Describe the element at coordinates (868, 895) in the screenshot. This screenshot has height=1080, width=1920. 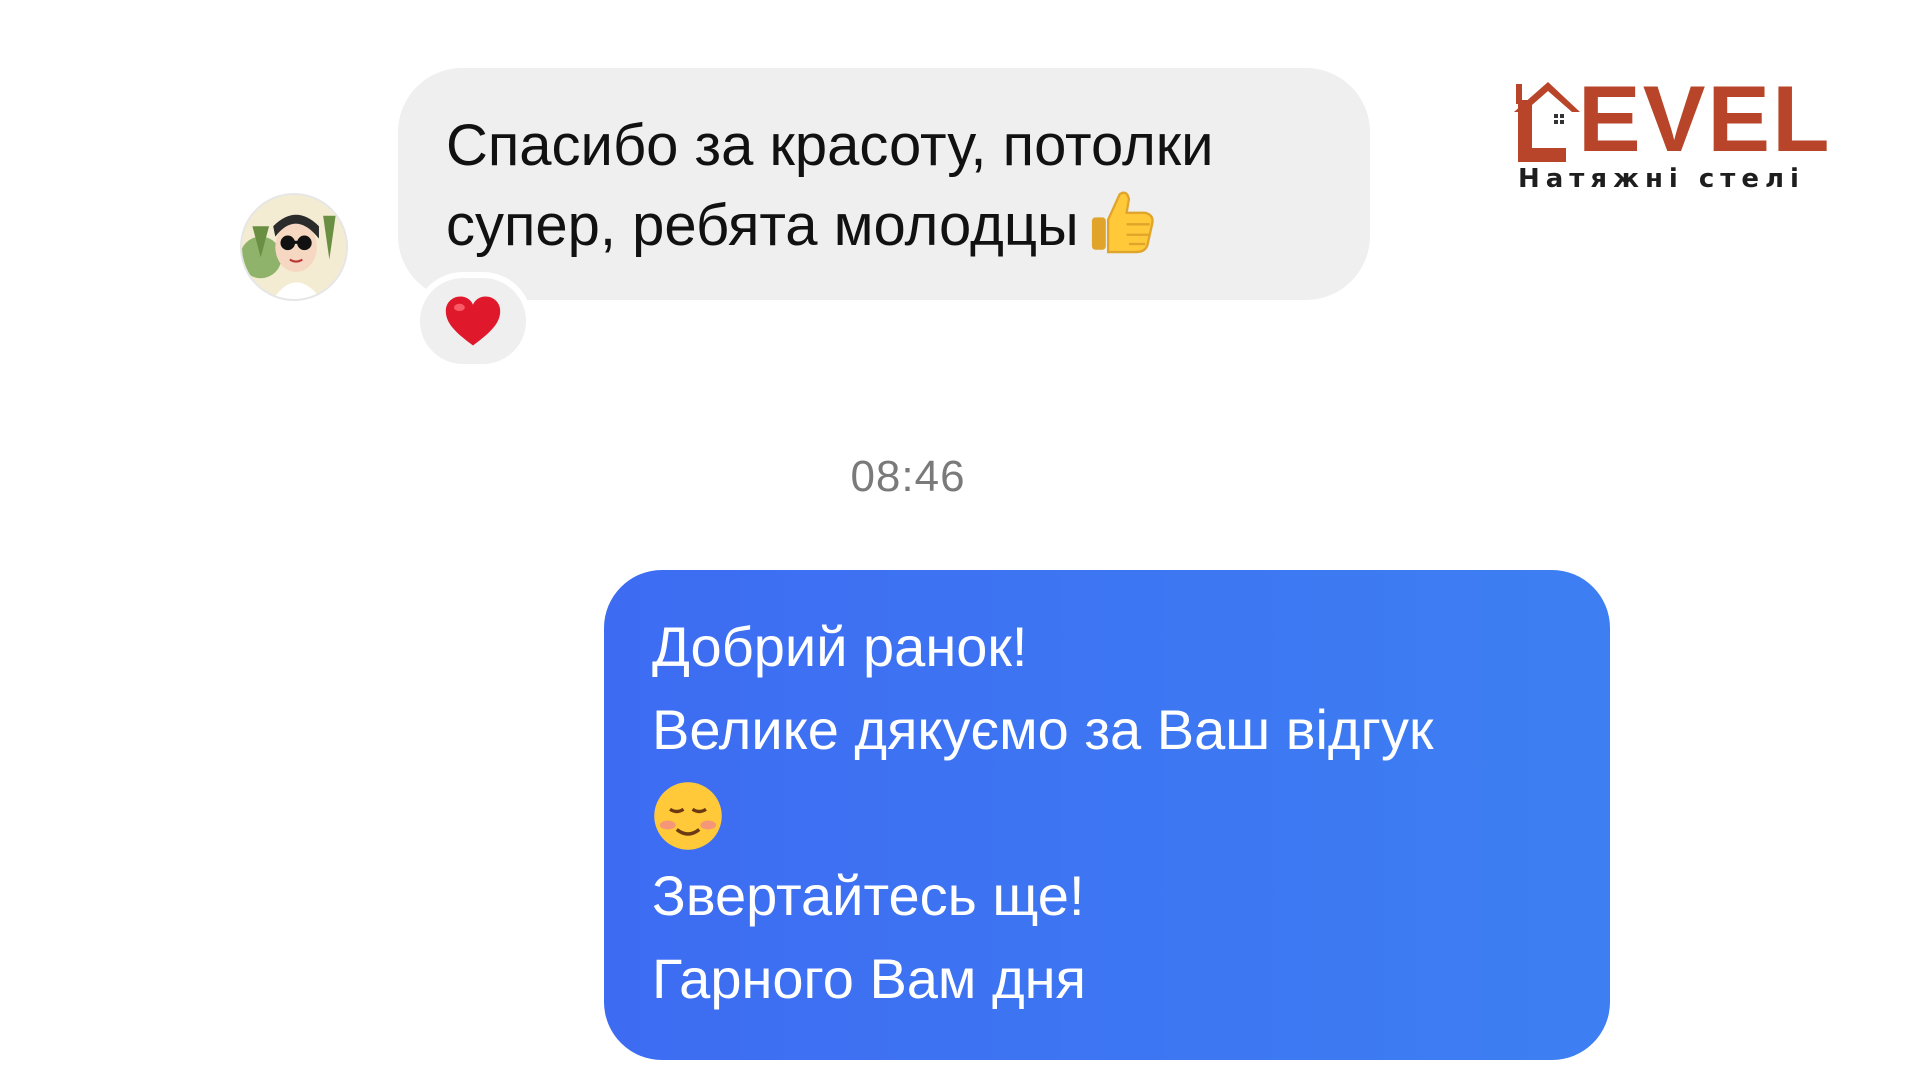
I see `outgoing-message-line-3: Звертайтесь ще!` at that location.